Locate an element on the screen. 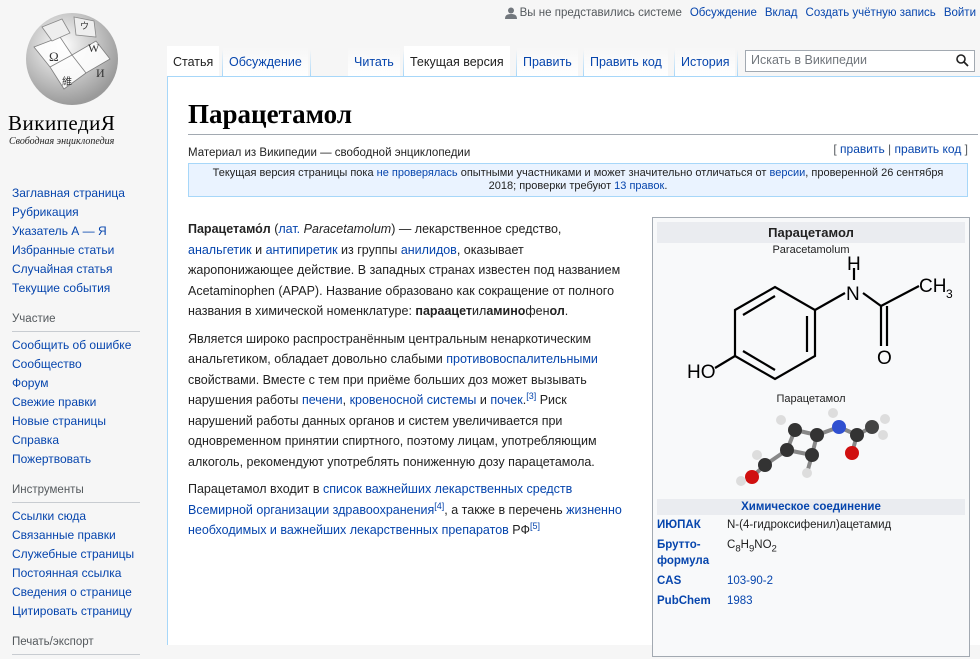 The width and height of the screenshot is (980, 659). sidebar-item-special-pages: Служебные страницы is located at coordinates (84, 554).